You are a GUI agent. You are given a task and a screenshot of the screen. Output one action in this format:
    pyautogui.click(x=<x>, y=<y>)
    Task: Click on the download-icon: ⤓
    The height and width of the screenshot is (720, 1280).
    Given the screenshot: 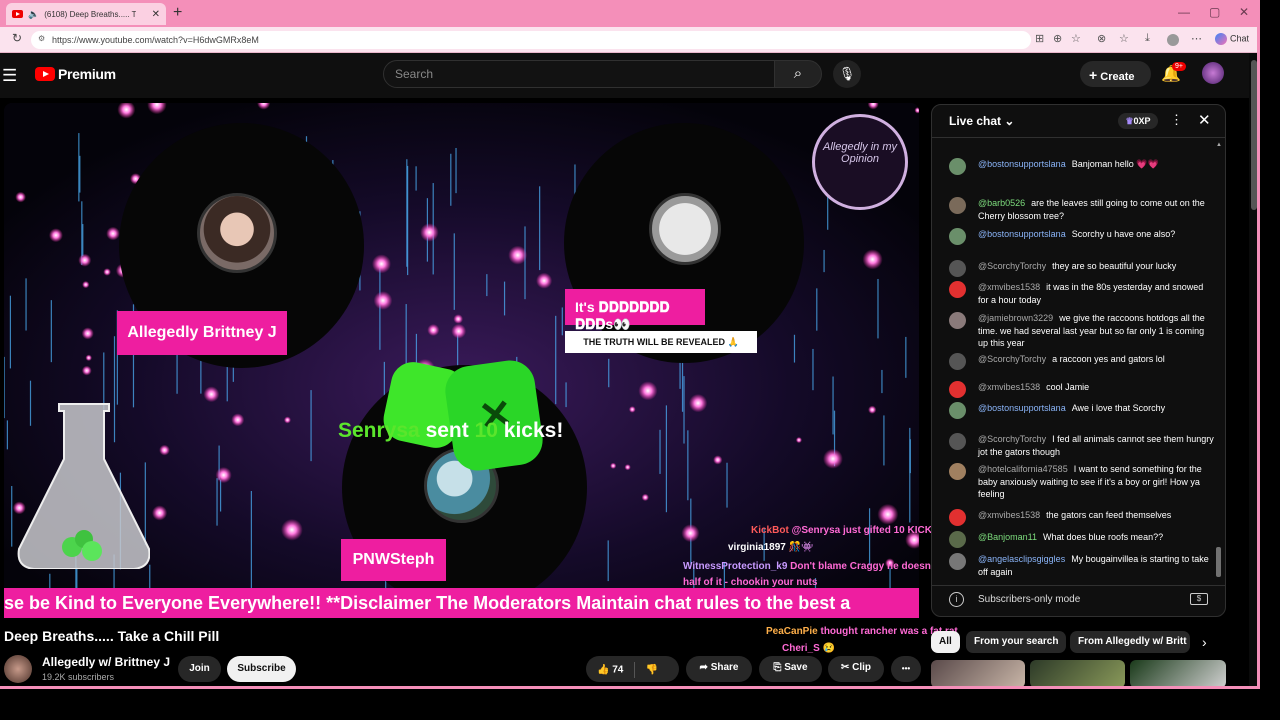 What is the action you would take?
    pyautogui.click(x=1147, y=38)
    